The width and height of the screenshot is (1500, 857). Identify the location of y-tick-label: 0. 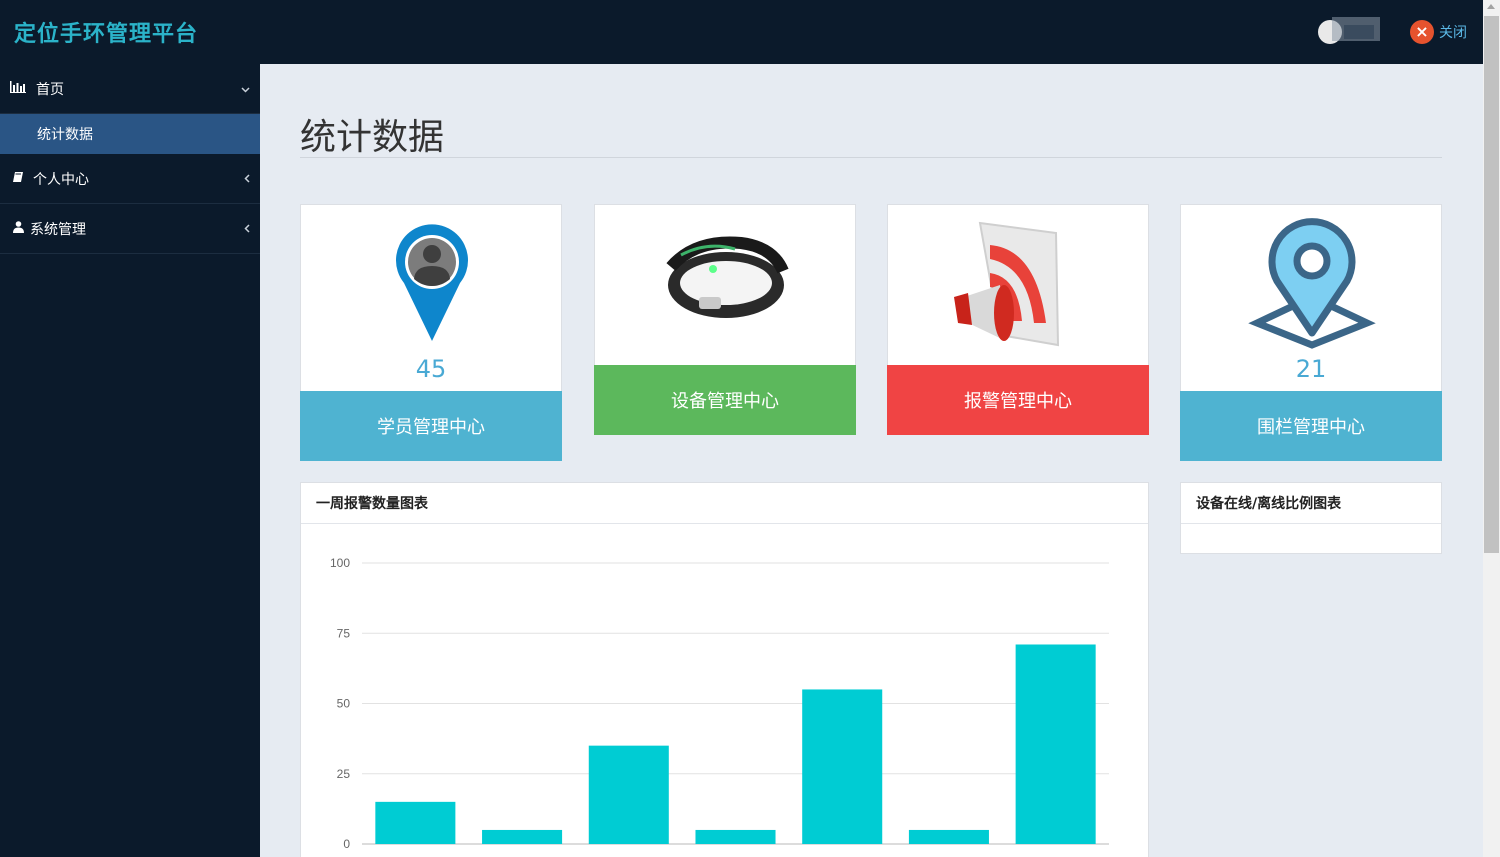
(346, 844).